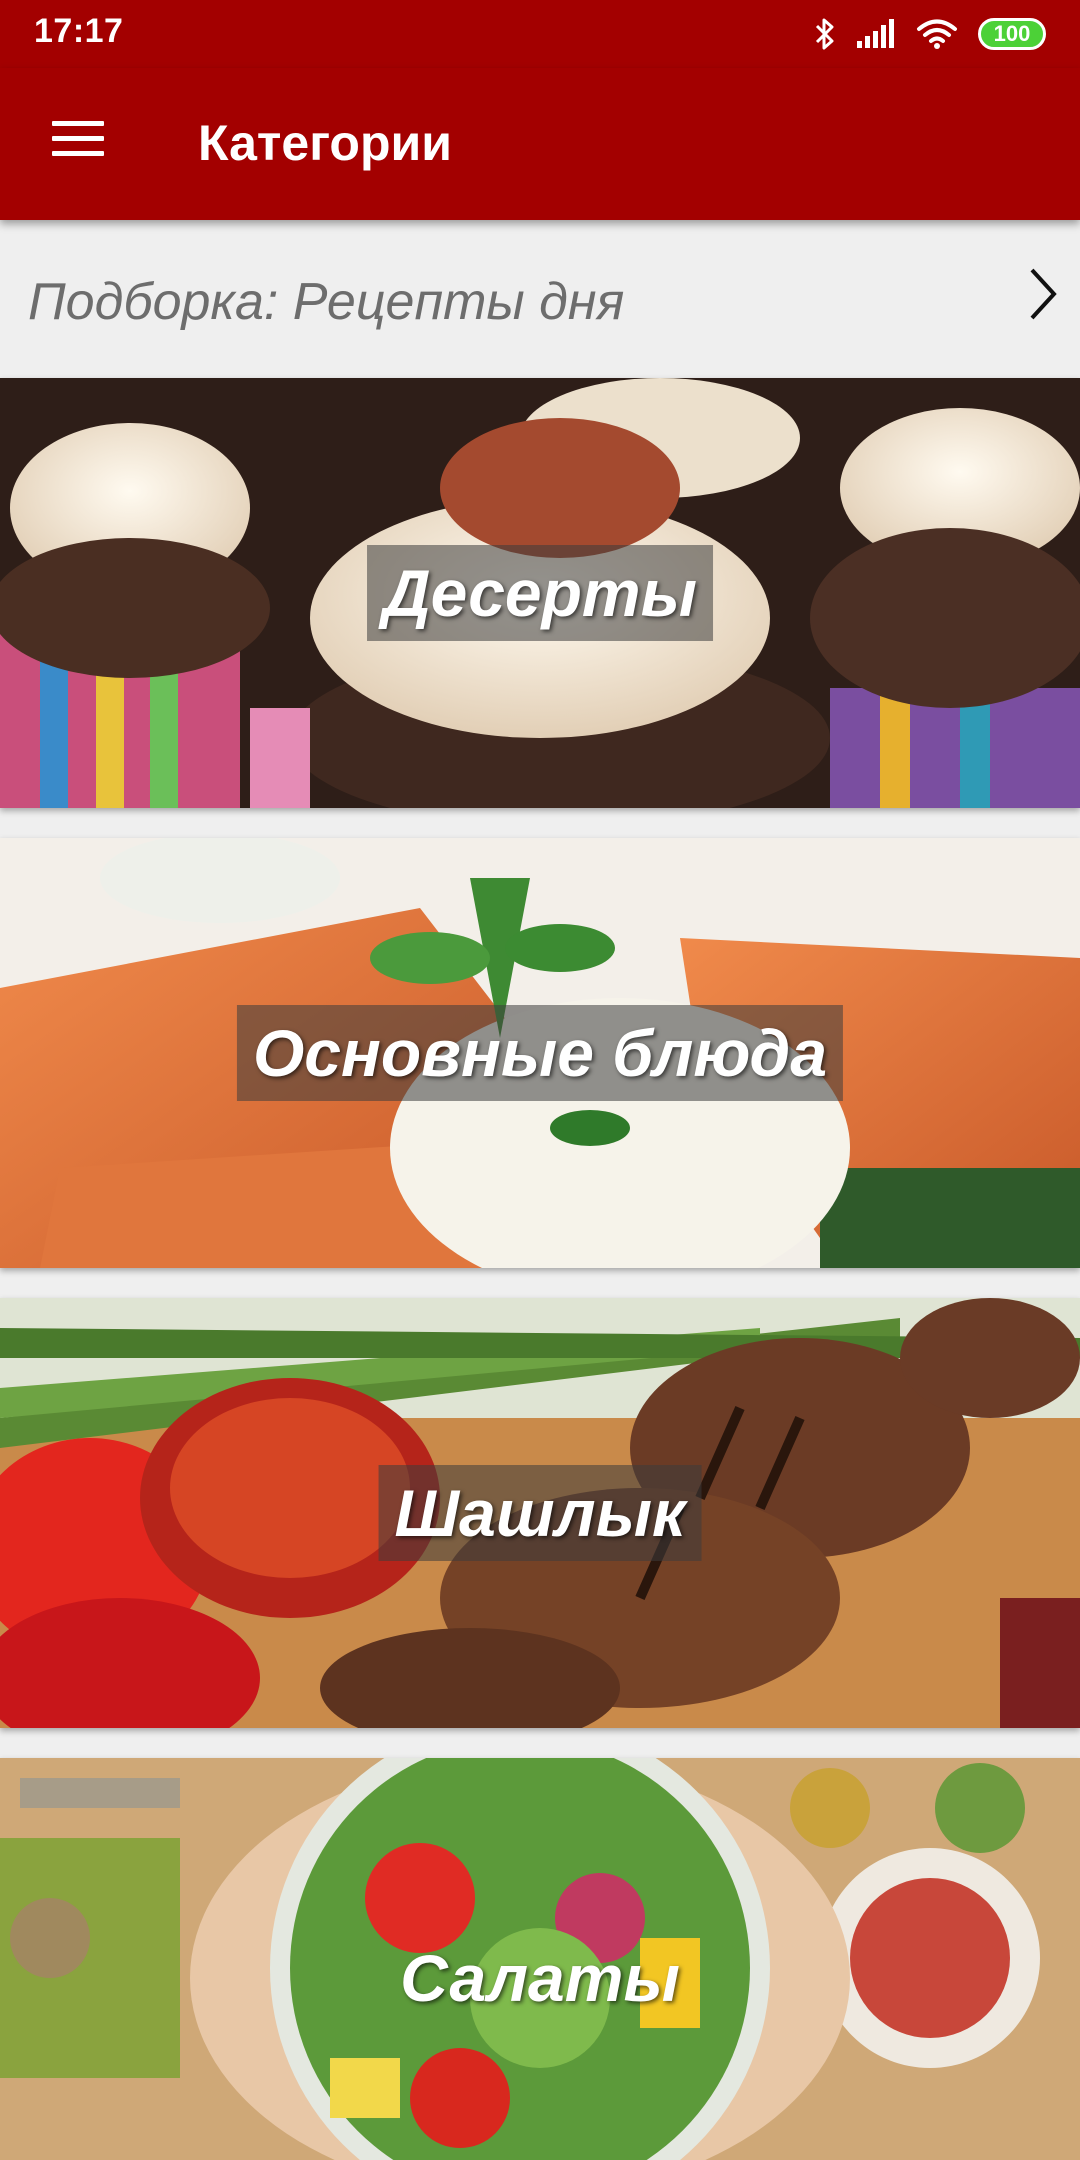 The width and height of the screenshot is (1080, 2160). Describe the element at coordinates (1043, 296) in the screenshot. I see `chevron-right-icon` at that location.